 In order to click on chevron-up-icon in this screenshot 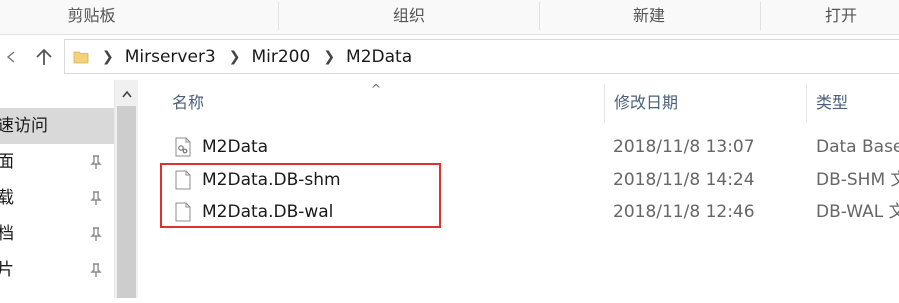, I will do `click(126, 94)`.